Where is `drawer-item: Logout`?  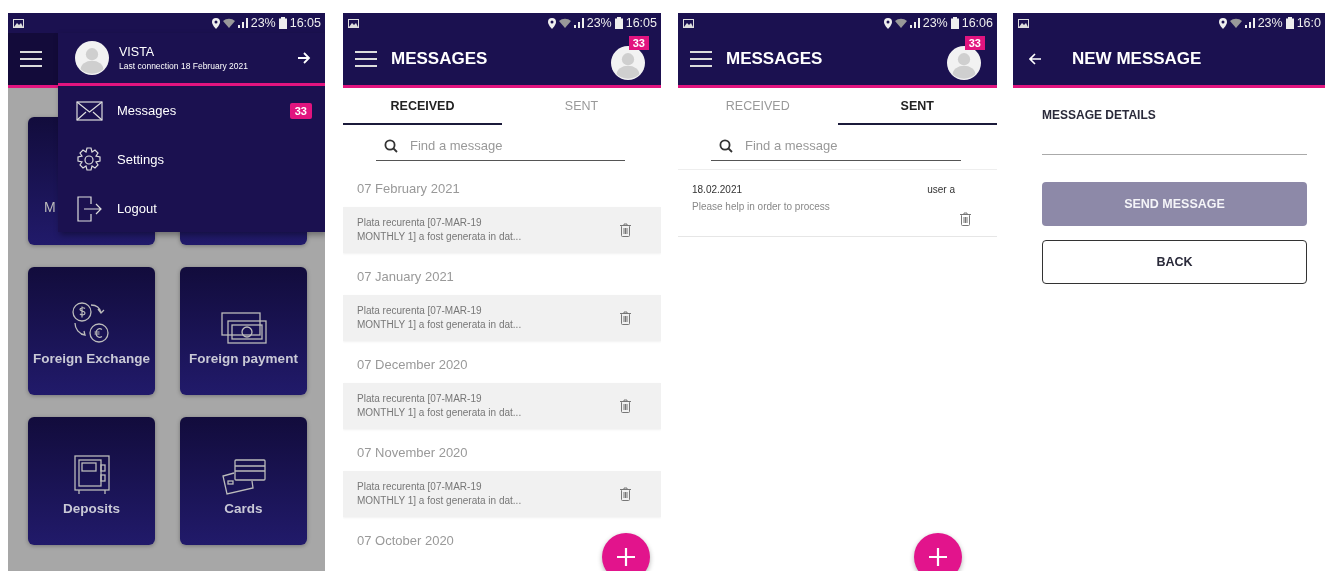
drawer-item: Logout is located at coordinates (191, 208).